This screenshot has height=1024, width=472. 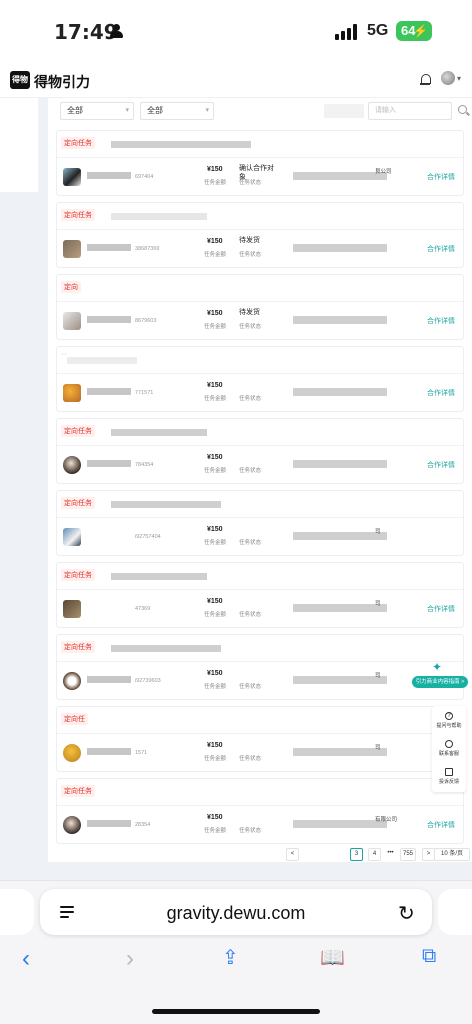 What do you see at coordinates (74, 719) in the screenshot?
I see `task-tag: 定向任` at bounding box center [74, 719].